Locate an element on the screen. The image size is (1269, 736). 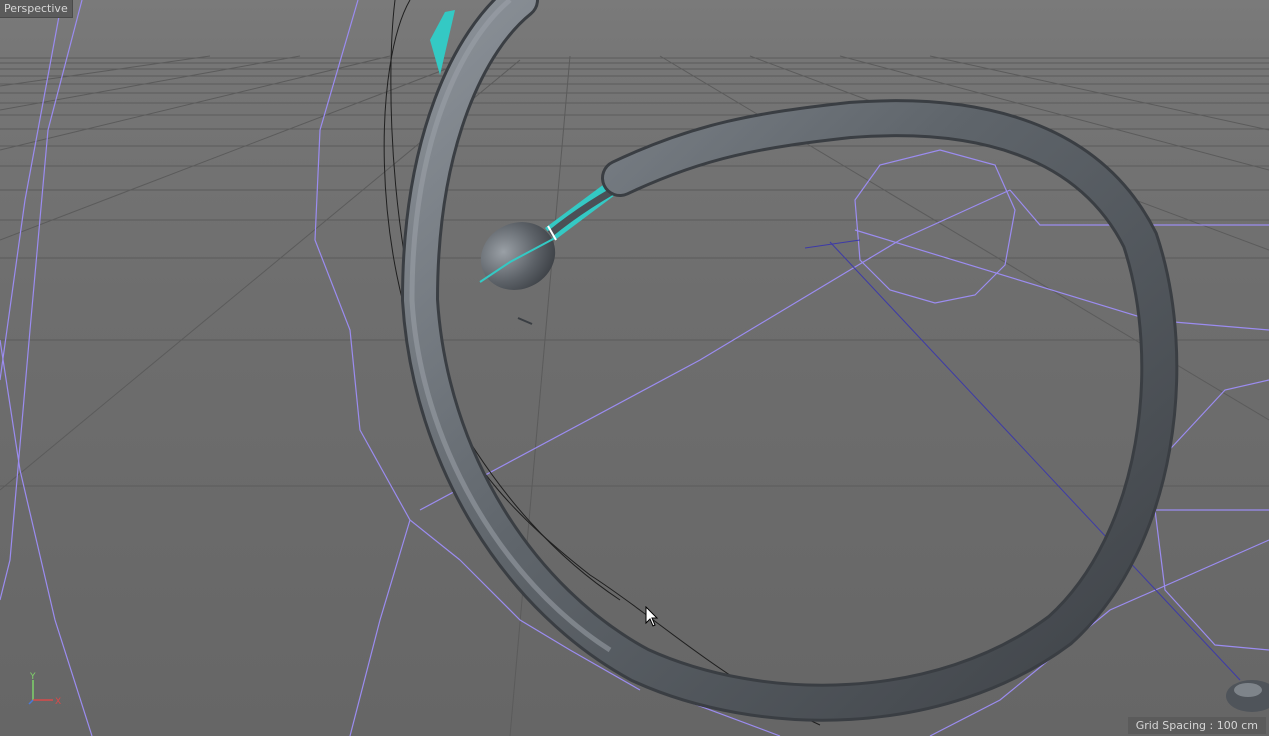
grid-spacing-label: Grid Spacing : 100 cm is located at coordinates (1196, 725).